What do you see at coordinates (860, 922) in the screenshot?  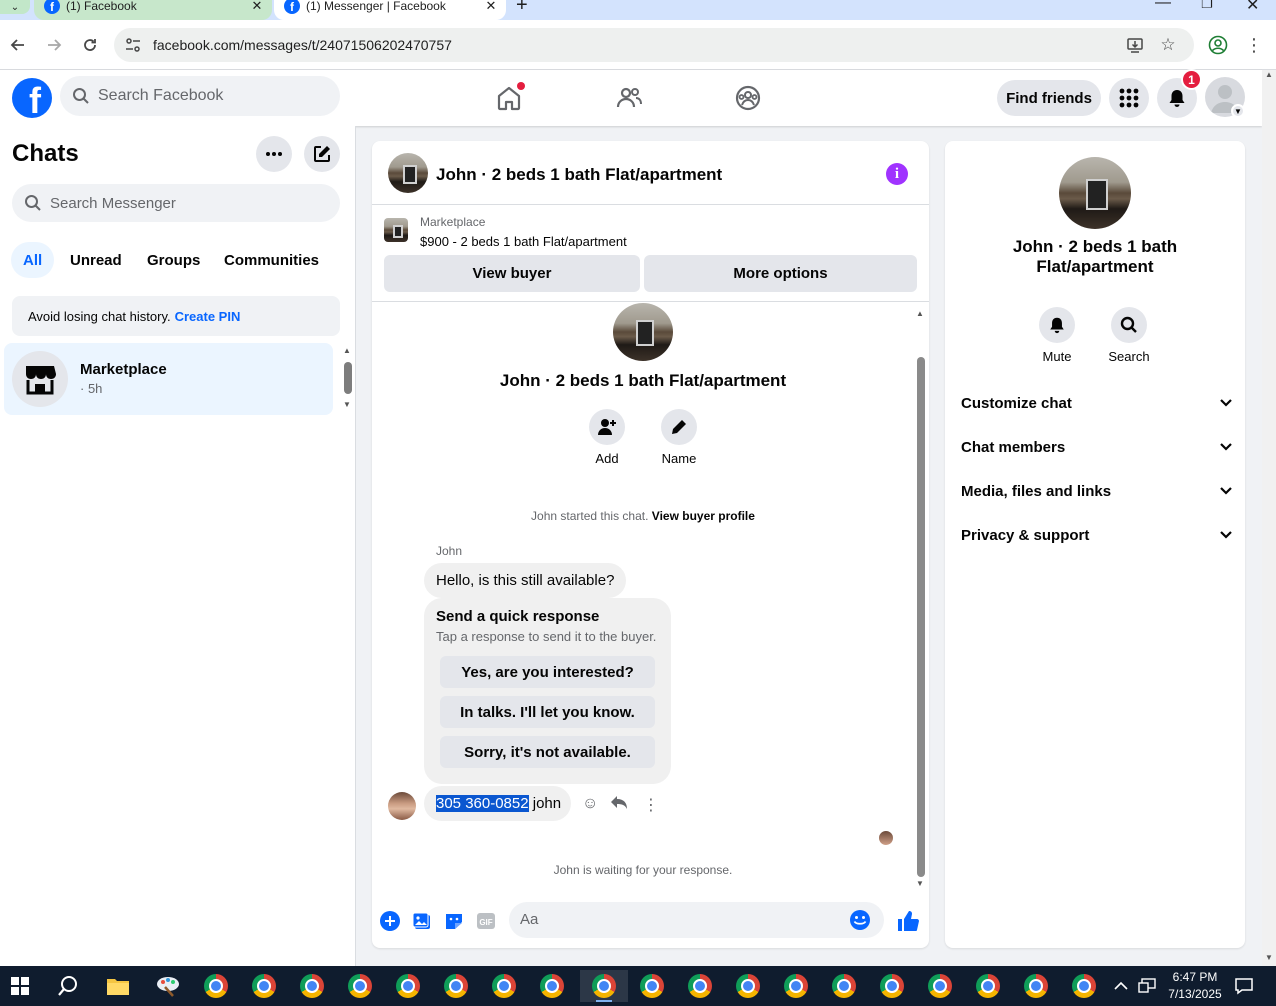 I see `emoji-icon` at bounding box center [860, 922].